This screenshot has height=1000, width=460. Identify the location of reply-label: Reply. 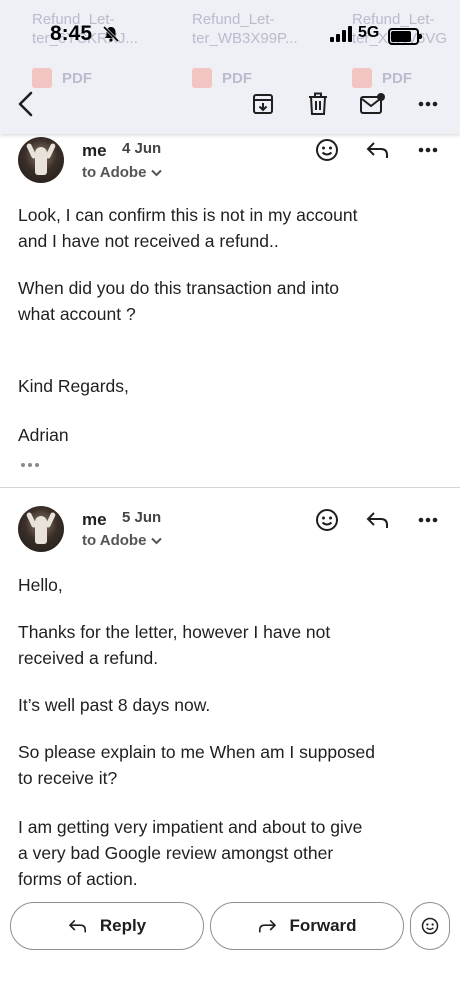
(123, 925).